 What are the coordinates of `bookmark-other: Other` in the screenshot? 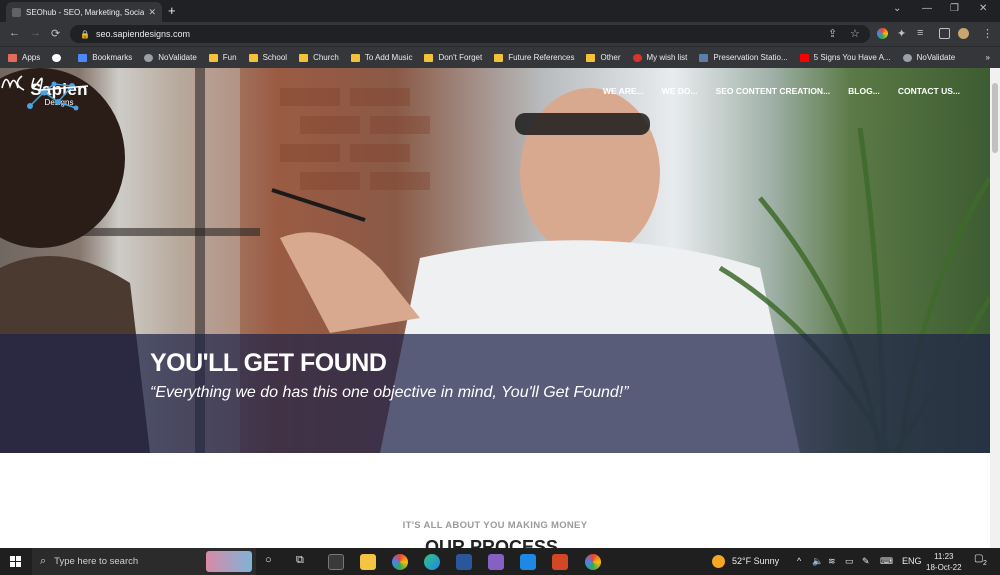 It's located at (603, 57).